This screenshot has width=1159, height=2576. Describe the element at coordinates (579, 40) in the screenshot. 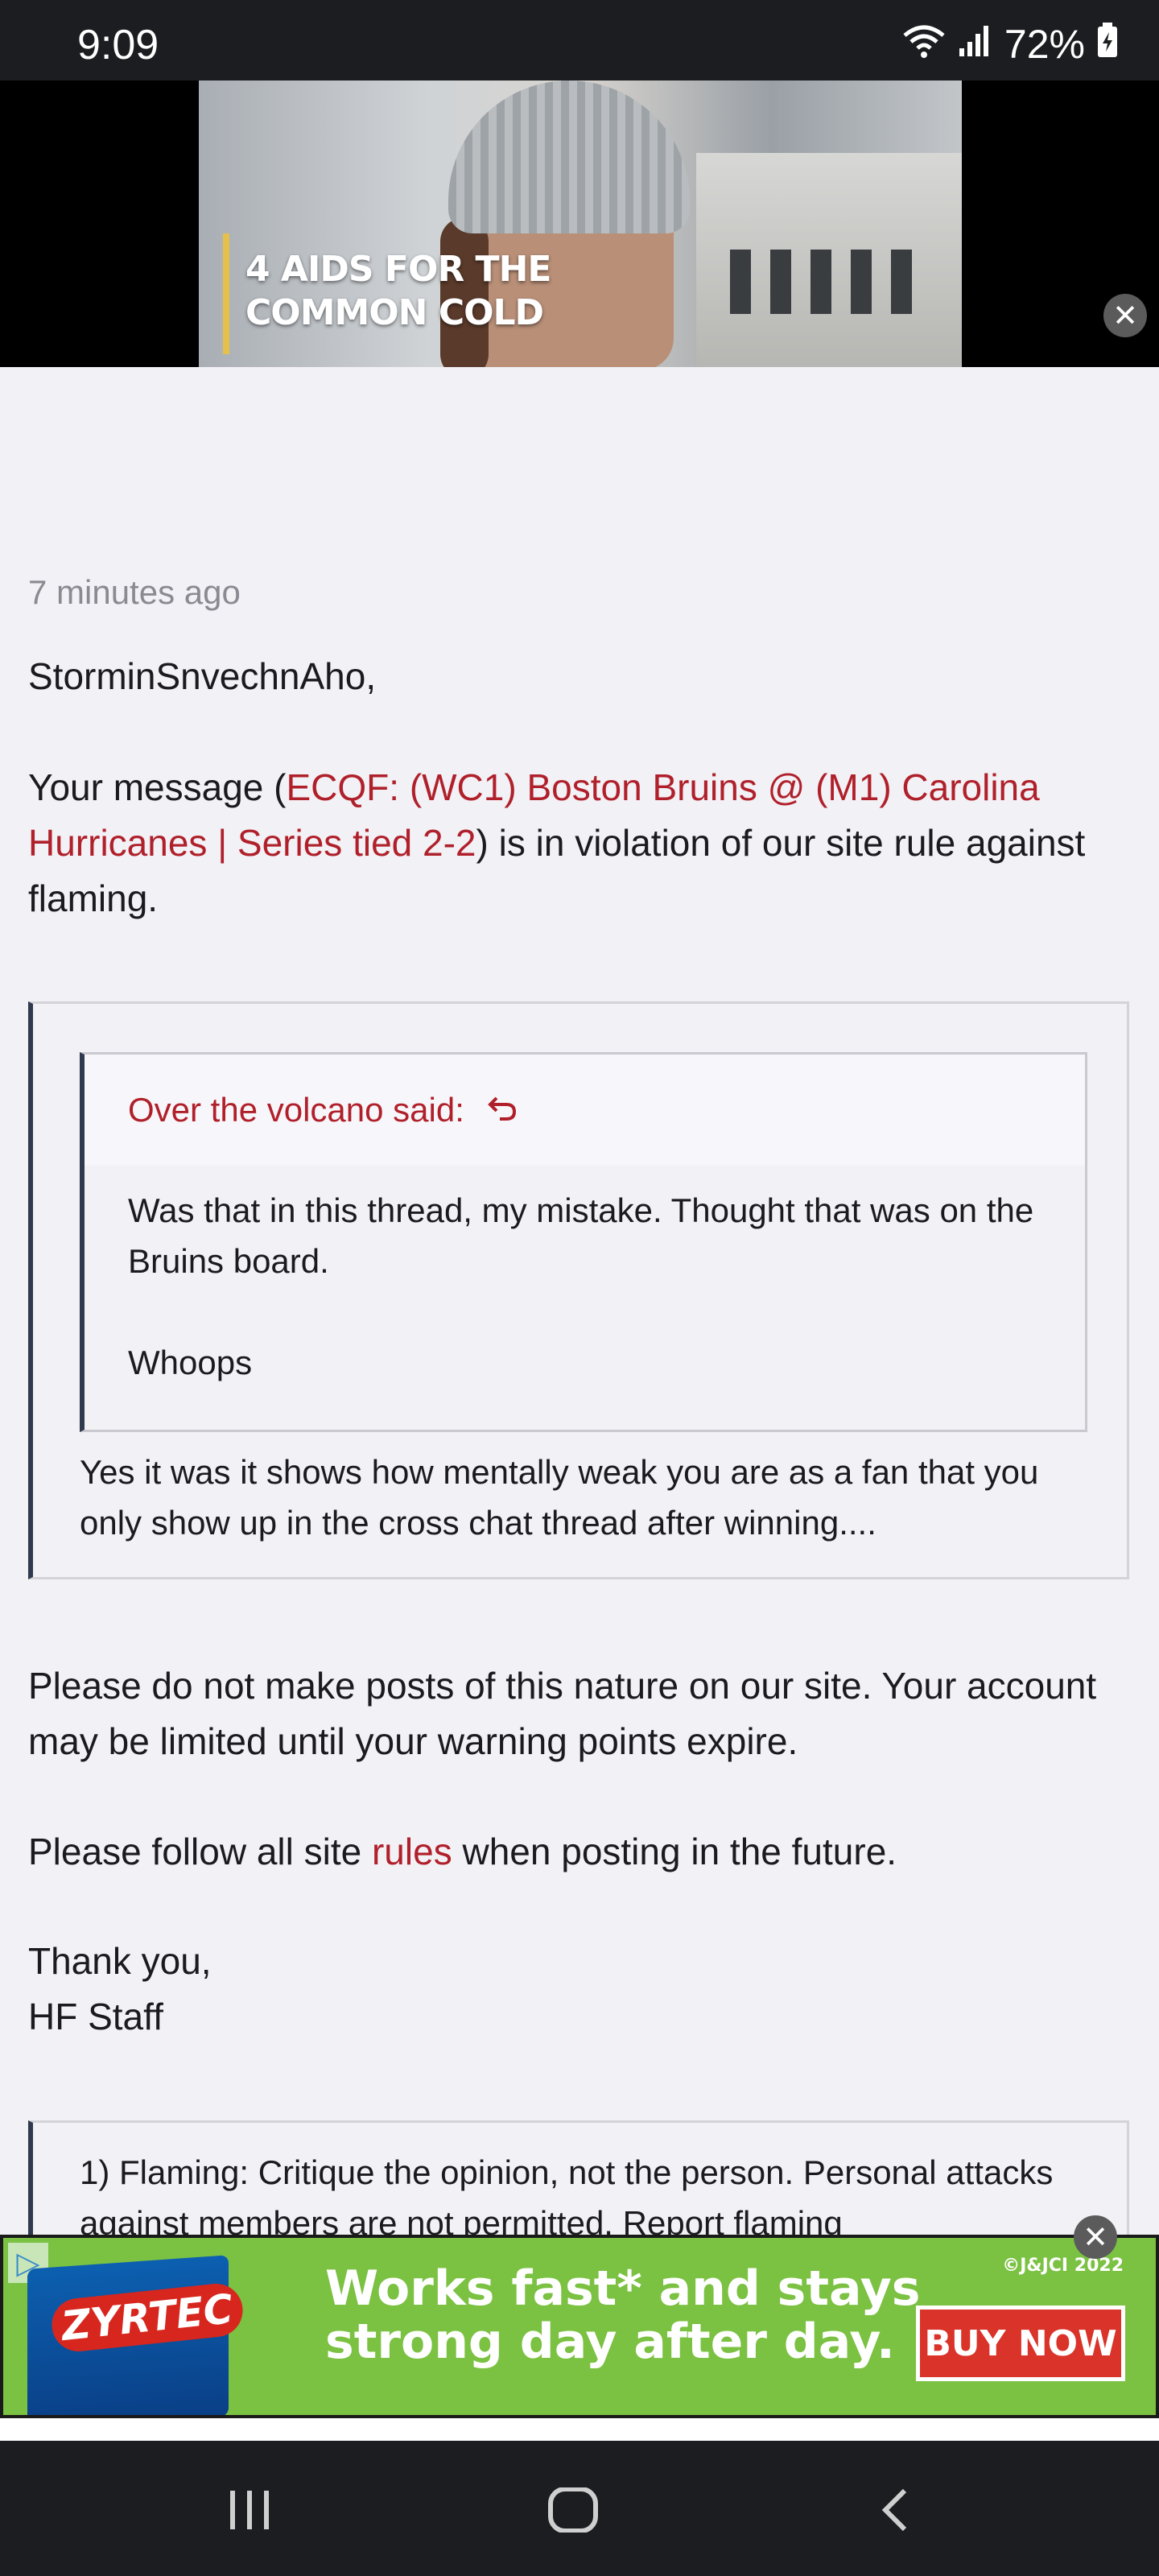

I see `status-bar: 9:09 72%` at that location.